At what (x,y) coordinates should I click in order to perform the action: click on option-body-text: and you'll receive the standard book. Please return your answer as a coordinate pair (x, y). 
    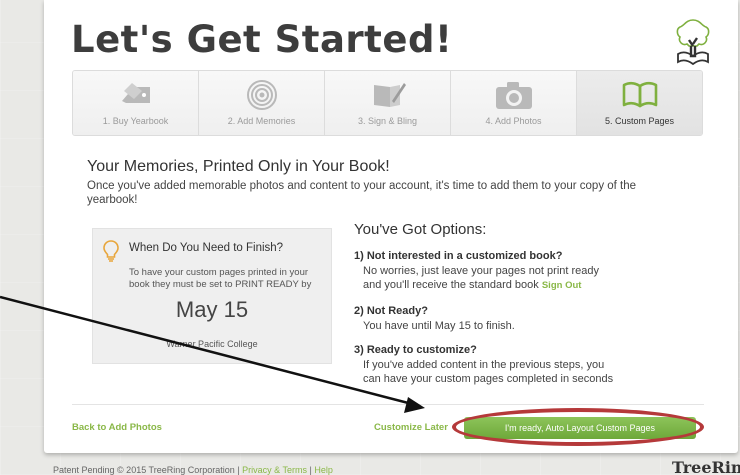
    Looking at the image, I should click on (451, 285).